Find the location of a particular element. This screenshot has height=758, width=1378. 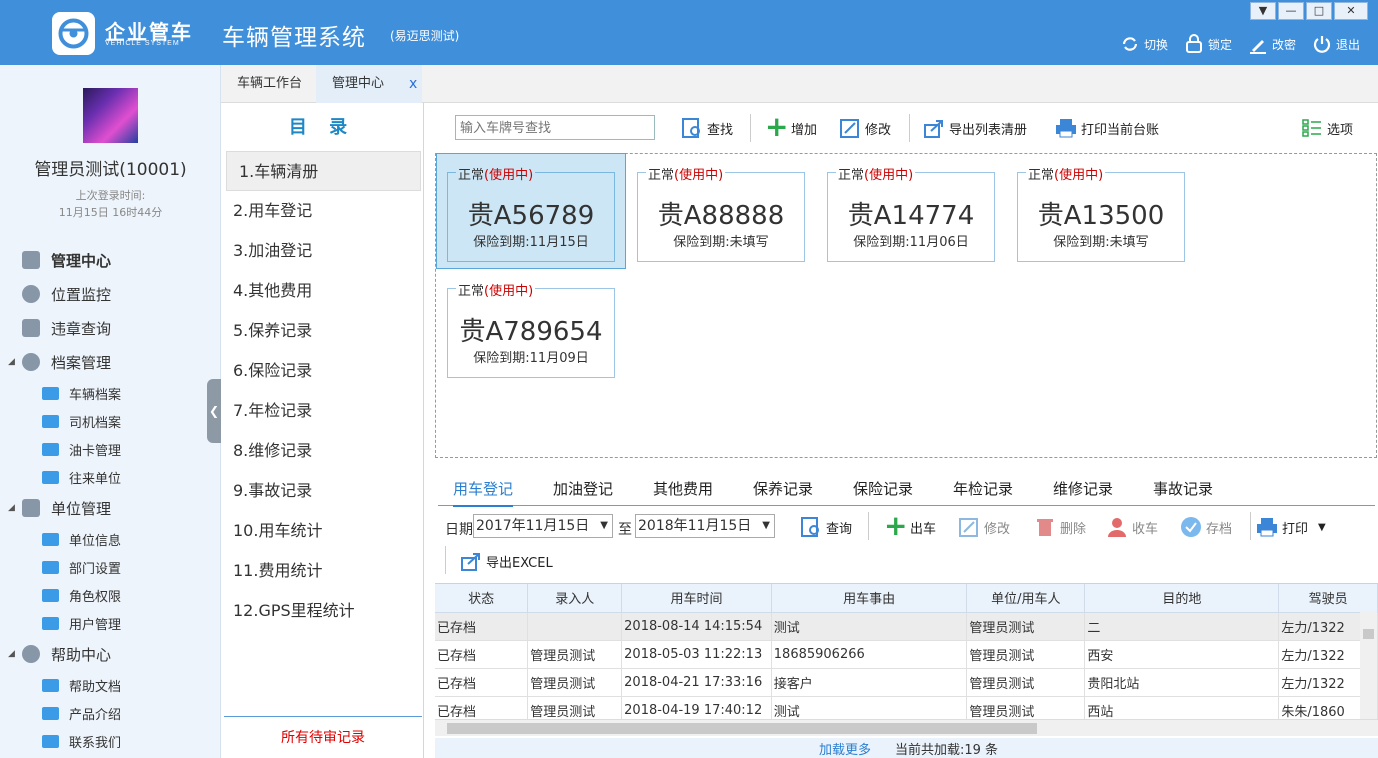

edit-button: 修改 is located at coordinates (865, 128).